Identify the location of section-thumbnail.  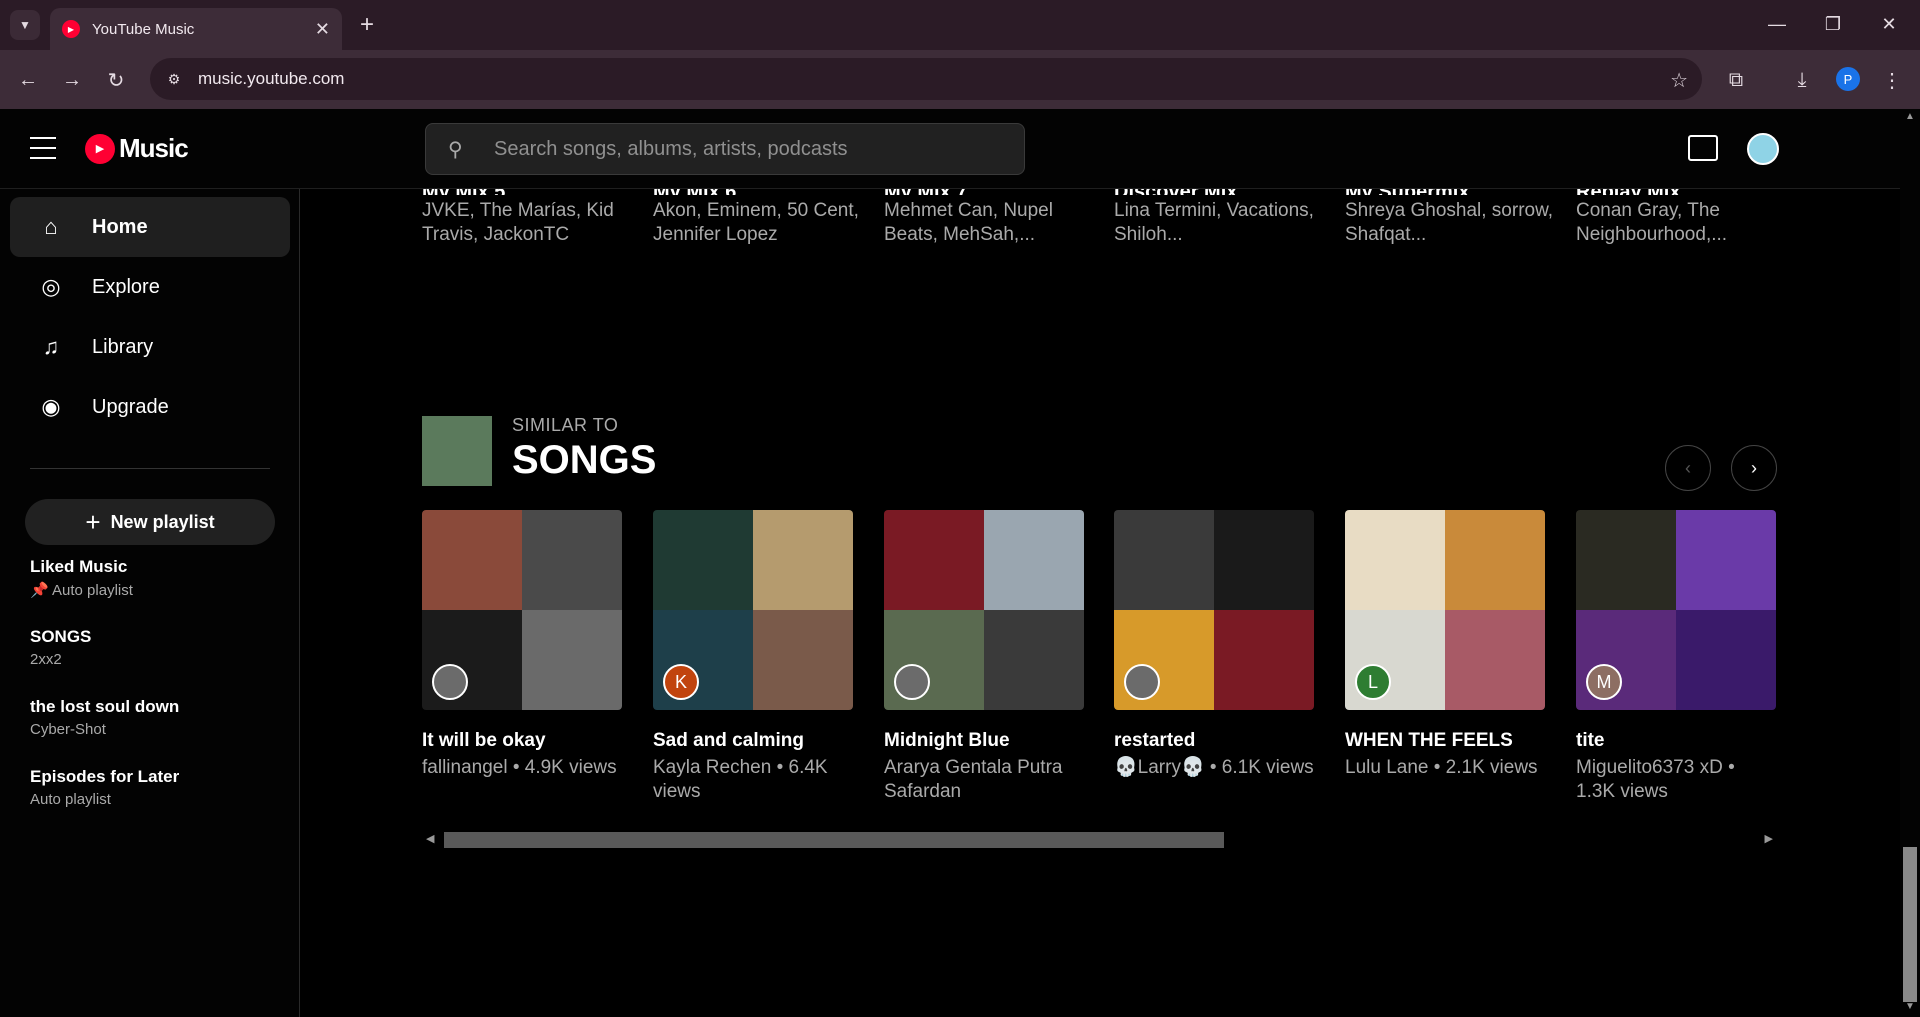
(457, 451).